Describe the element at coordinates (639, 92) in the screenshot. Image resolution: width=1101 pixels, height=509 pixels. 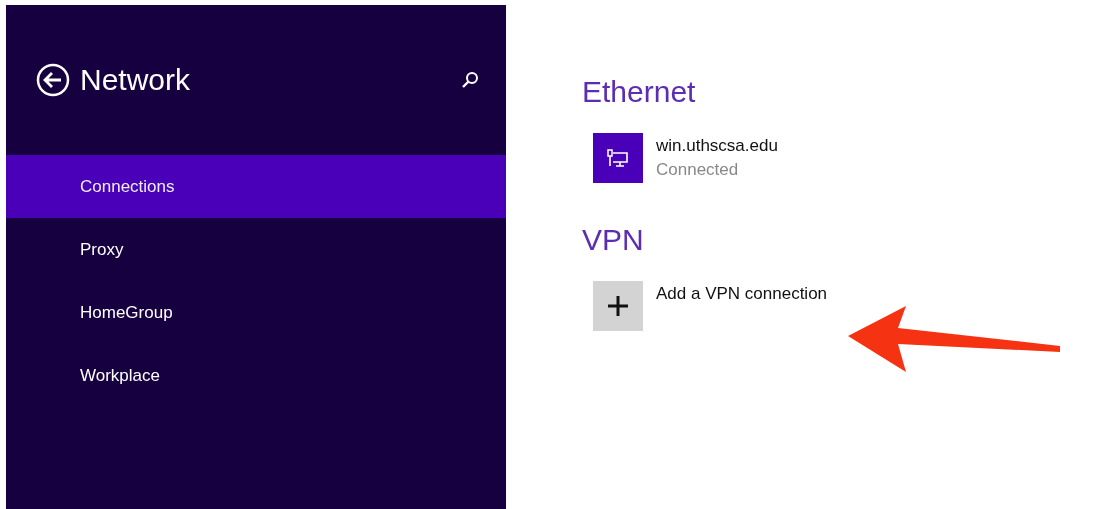
I see `section-heading: Ethernet` at that location.